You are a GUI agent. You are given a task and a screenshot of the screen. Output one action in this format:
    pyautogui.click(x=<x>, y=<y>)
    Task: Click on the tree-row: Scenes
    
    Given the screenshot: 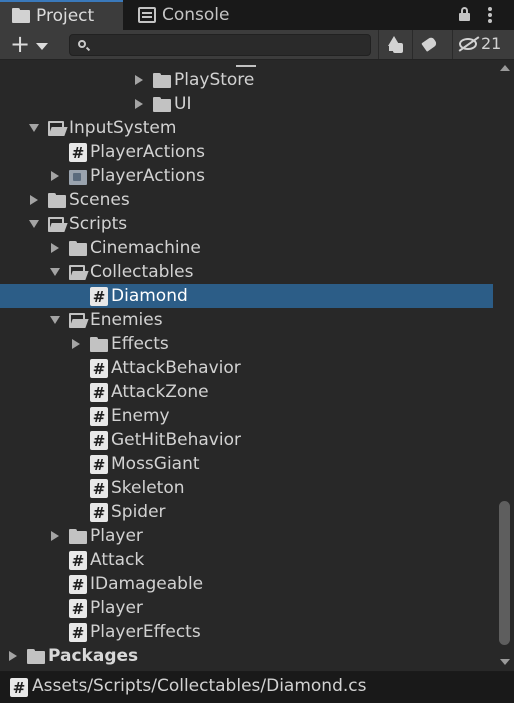 What is the action you would take?
    pyautogui.click(x=246, y=200)
    